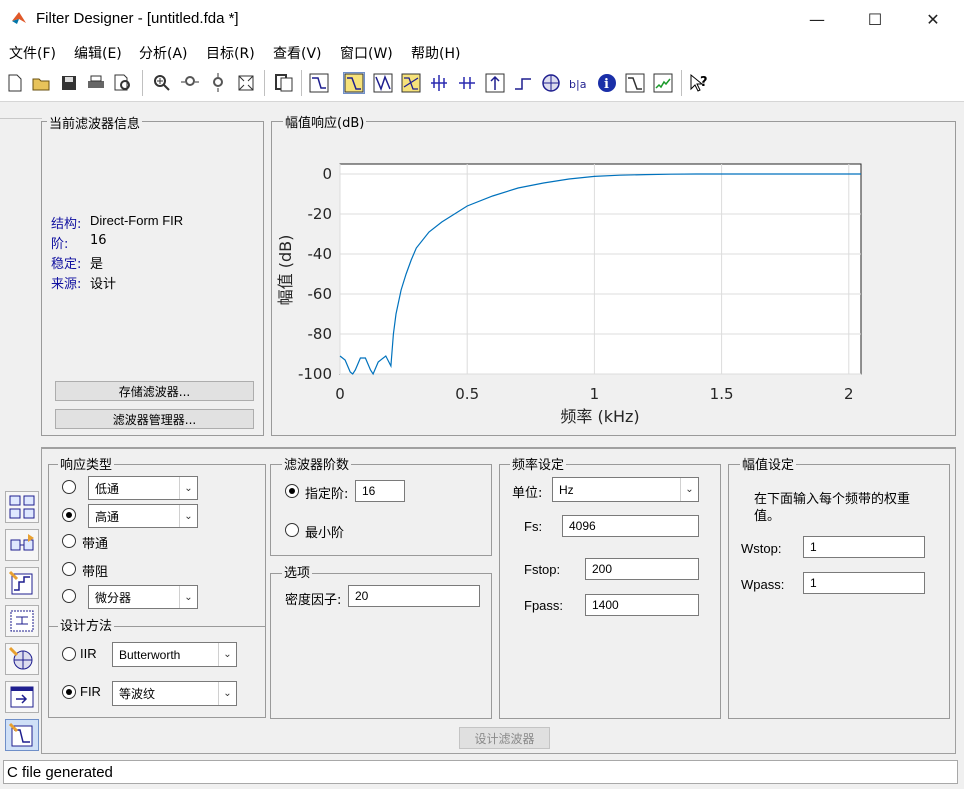 This screenshot has width=964, height=789. I want to click on matlab-logo-icon, so click(19, 18).